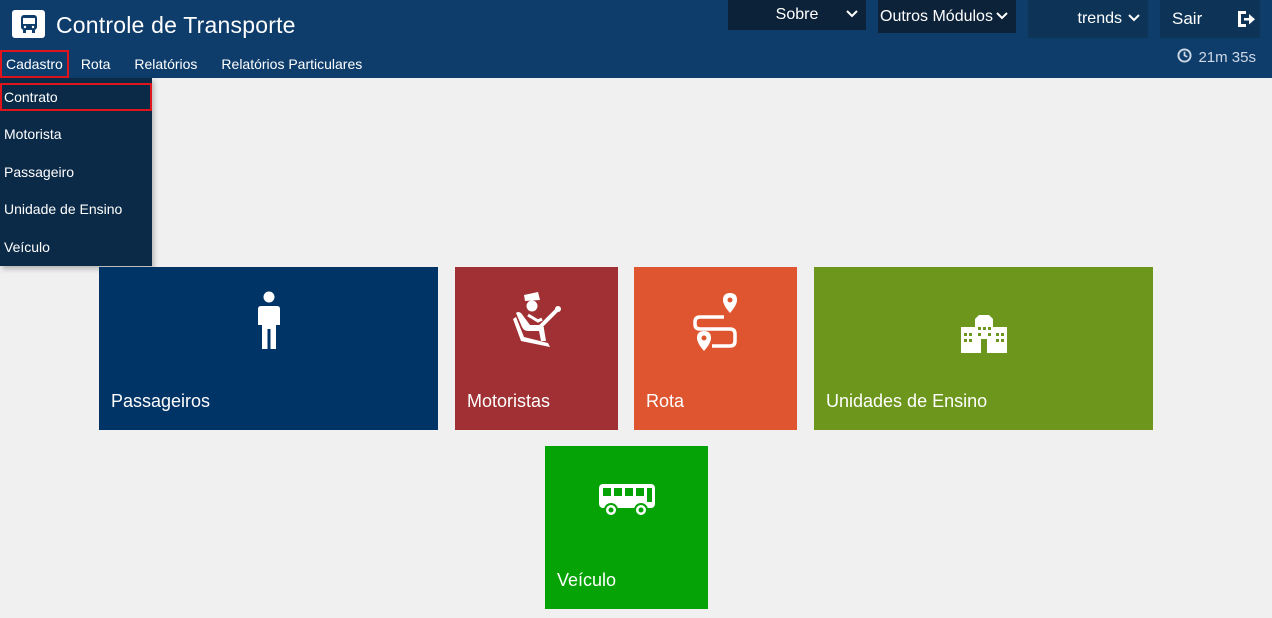 This screenshot has height=618, width=1272. I want to click on user-menu-button: trends, so click(1088, 19).